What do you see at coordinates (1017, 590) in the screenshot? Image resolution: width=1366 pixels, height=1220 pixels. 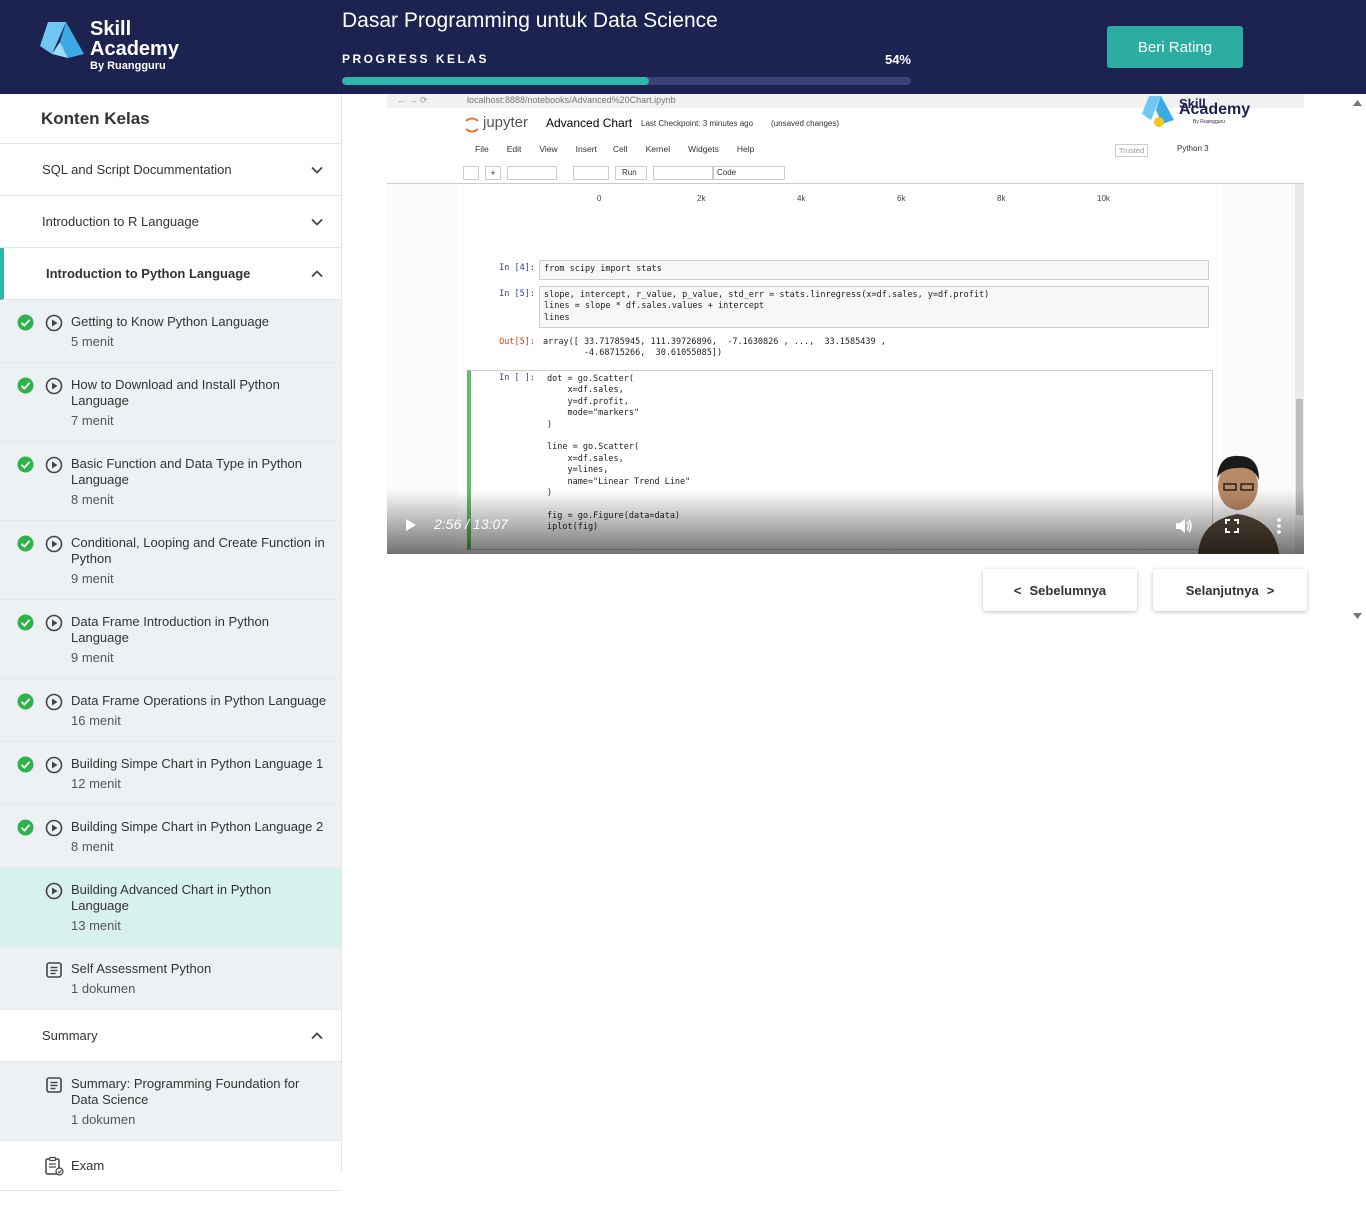 I see `chevron-left-icon: <` at bounding box center [1017, 590].